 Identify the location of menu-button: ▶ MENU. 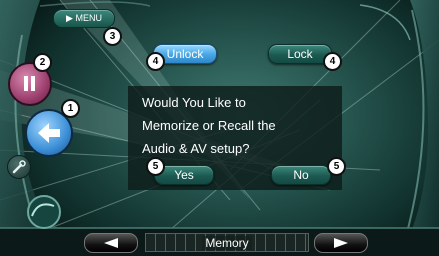
(84, 18).